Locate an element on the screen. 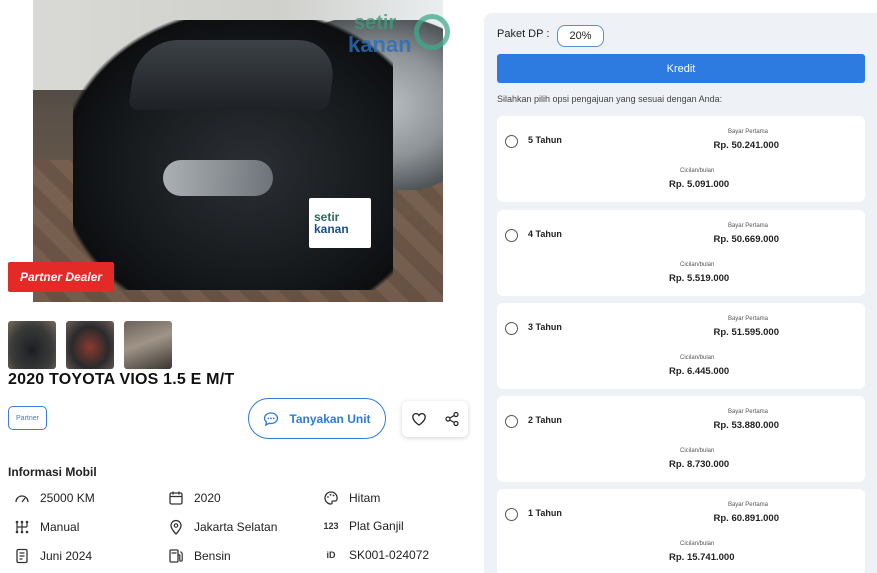 This screenshot has width=877, height=573. car-info-title: Informasi Mobil is located at coordinates (52, 472).